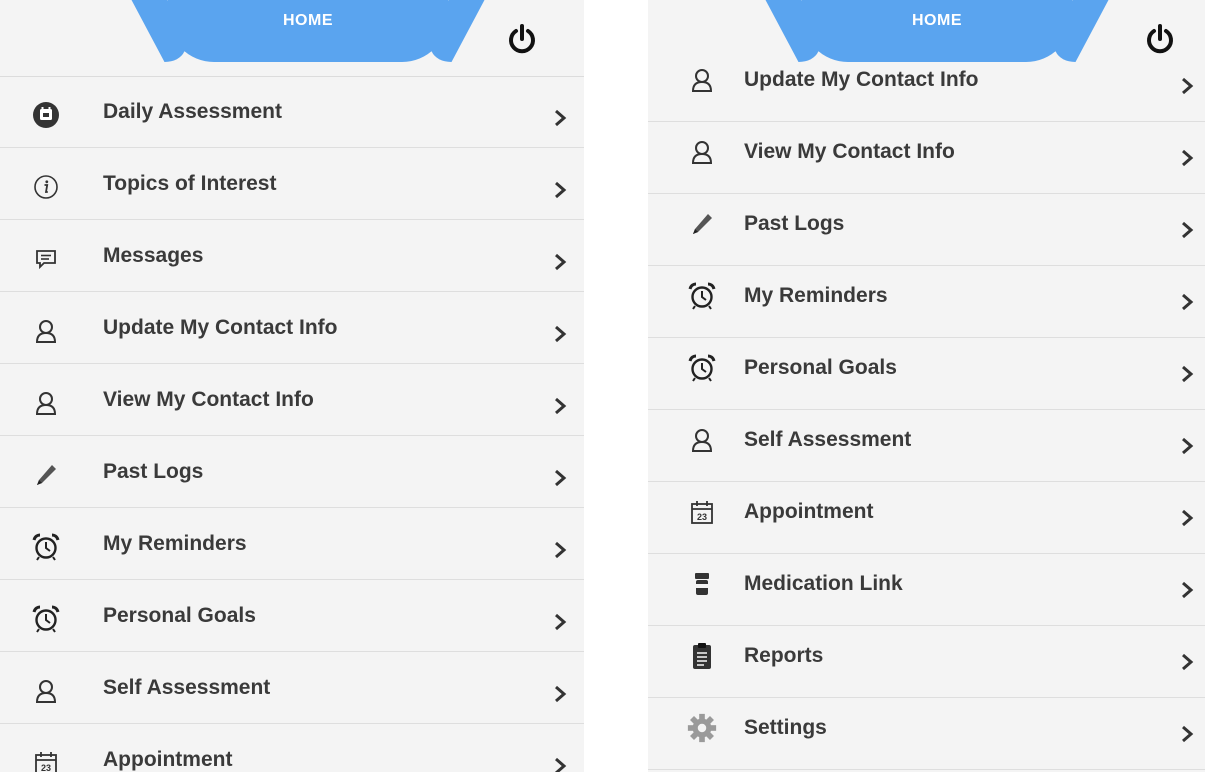  What do you see at coordinates (823, 583) in the screenshot?
I see `menu-item-label: Medication Link` at bounding box center [823, 583].